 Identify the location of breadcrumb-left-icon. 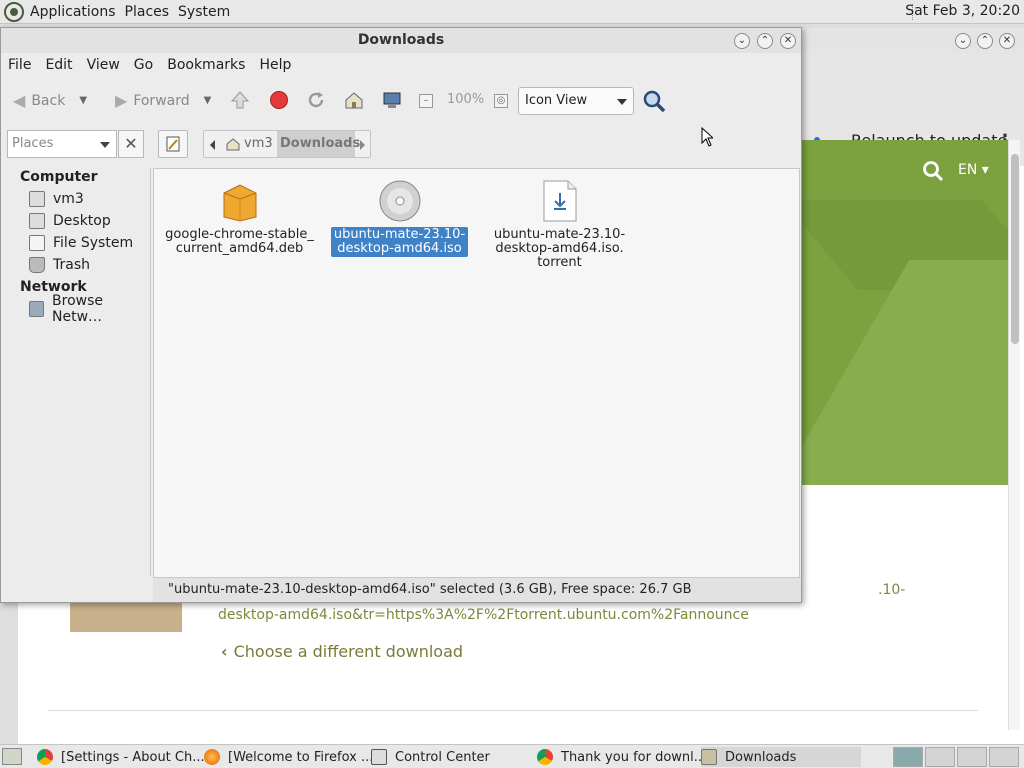
(212, 145).